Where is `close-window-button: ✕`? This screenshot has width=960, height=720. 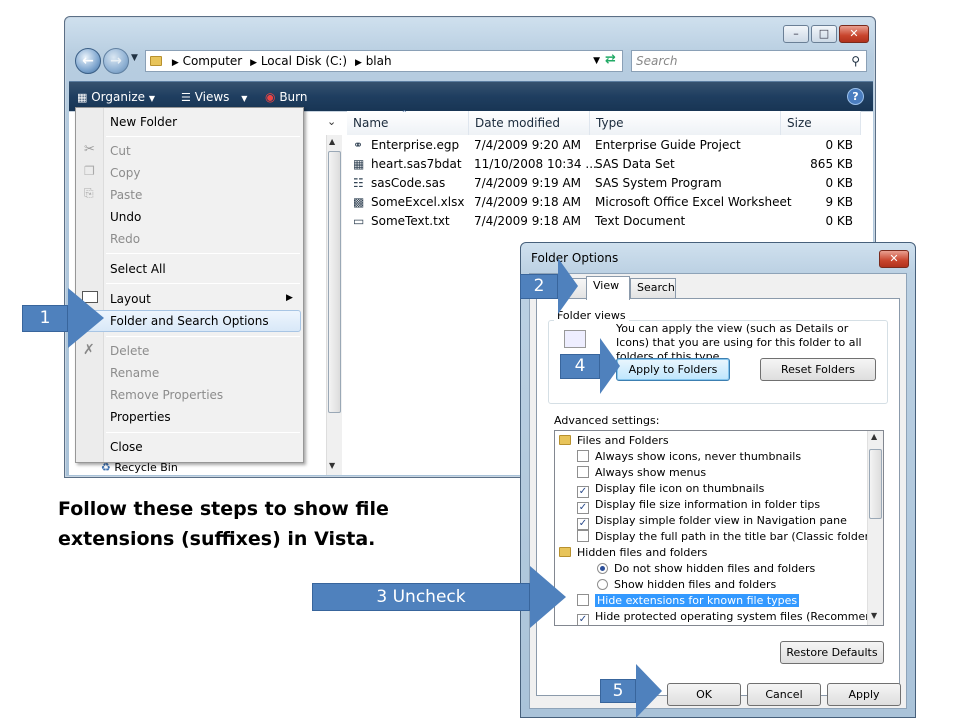 close-window-button: ✕ is located at coordinates (854, 34).